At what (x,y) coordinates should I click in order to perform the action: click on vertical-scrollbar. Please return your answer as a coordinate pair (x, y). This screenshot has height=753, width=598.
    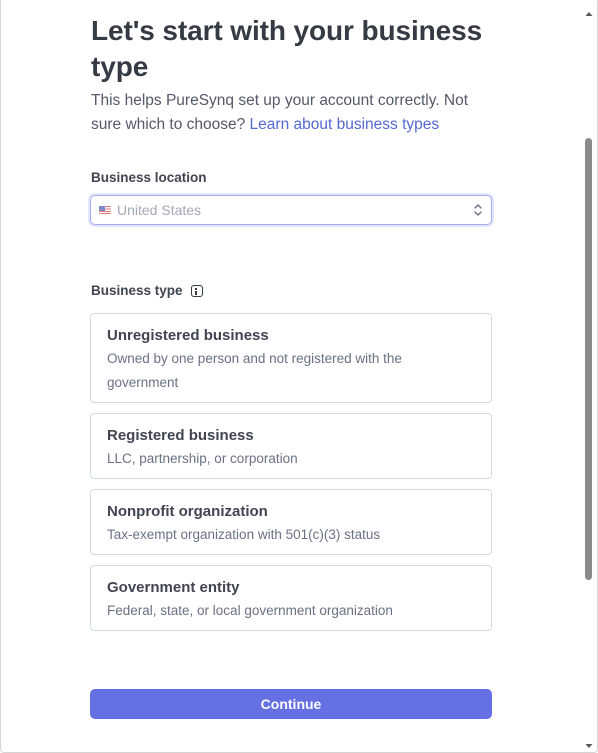
    Looking at the image, I should click on (589, 376).